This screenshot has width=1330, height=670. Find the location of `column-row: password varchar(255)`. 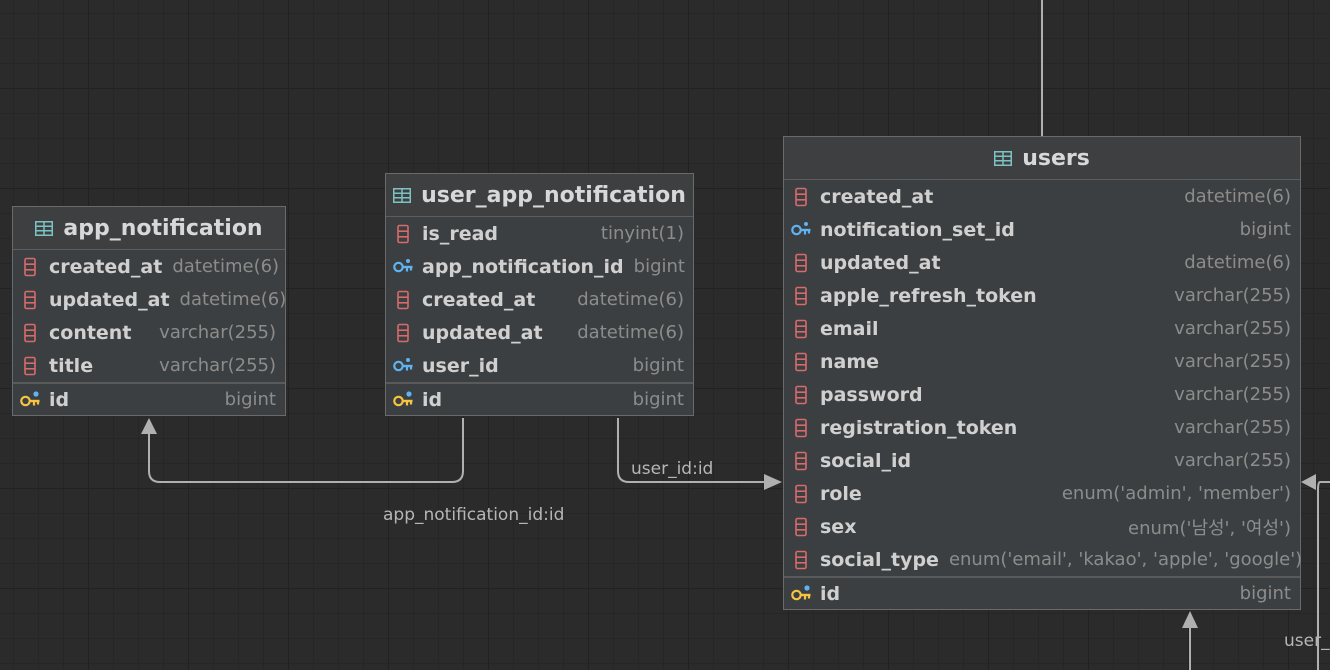

column-row: password varchar(255) is located at coordinates (1042, 394).